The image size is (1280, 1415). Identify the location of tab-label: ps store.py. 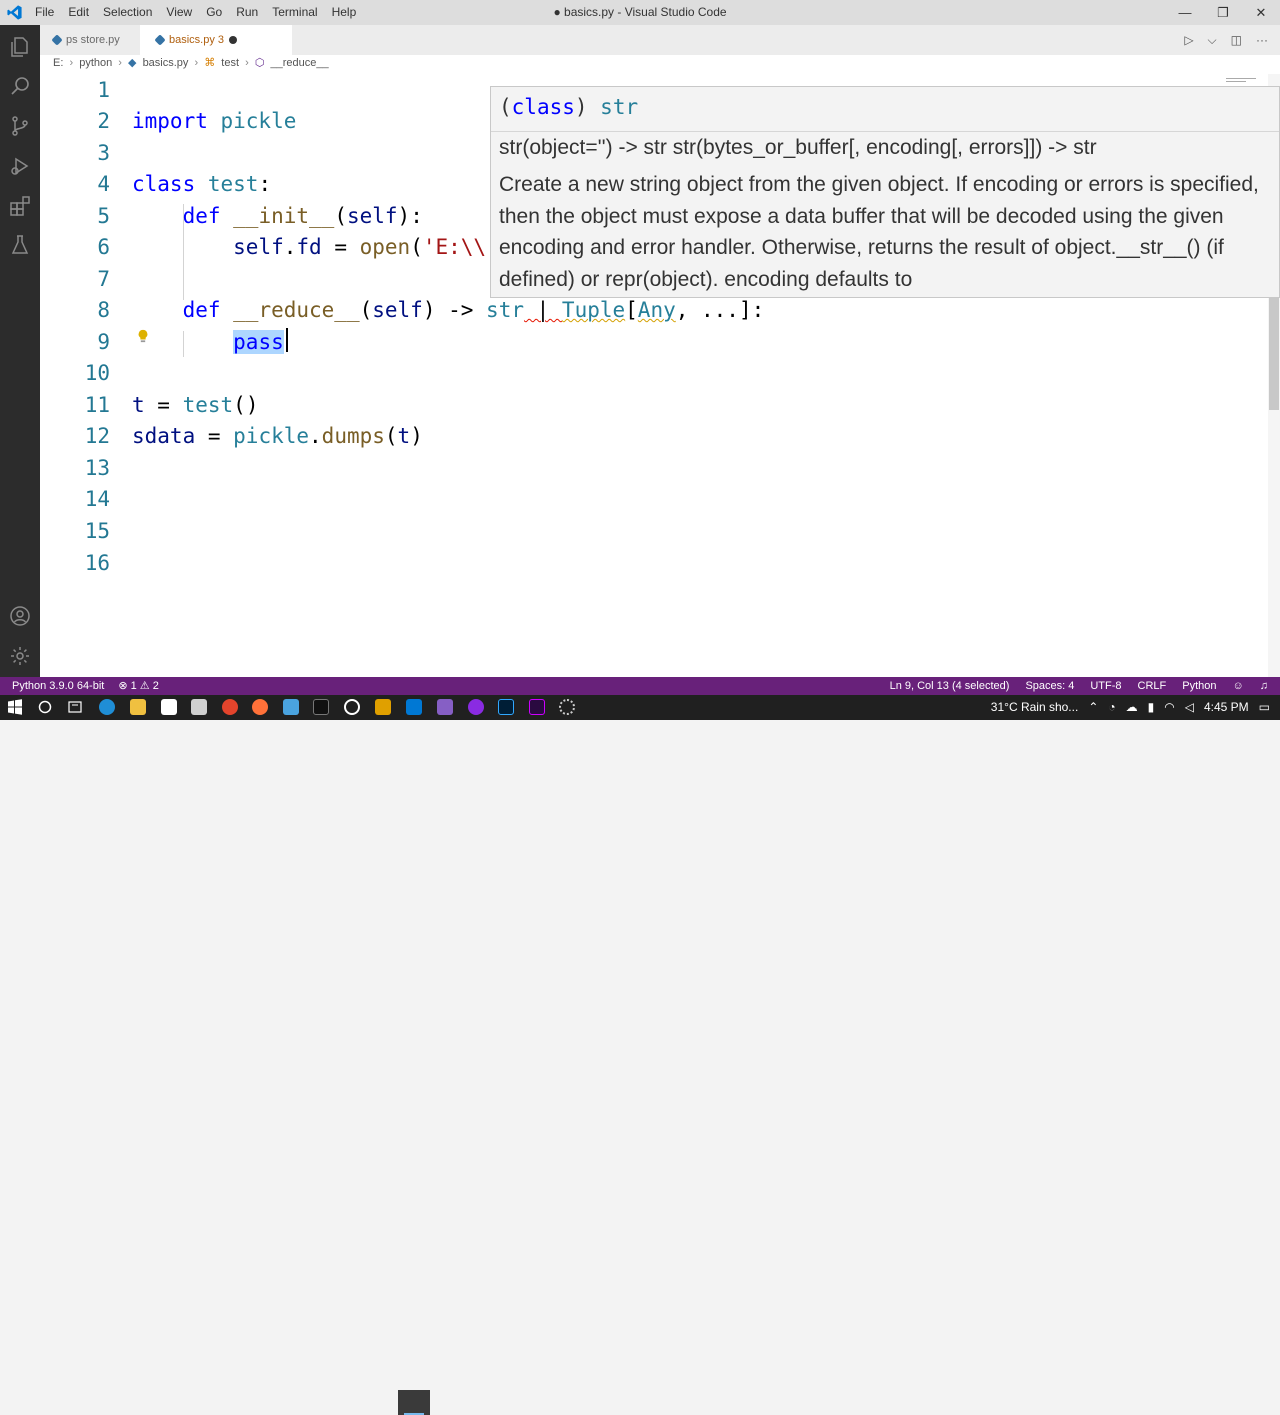
(93, 40).